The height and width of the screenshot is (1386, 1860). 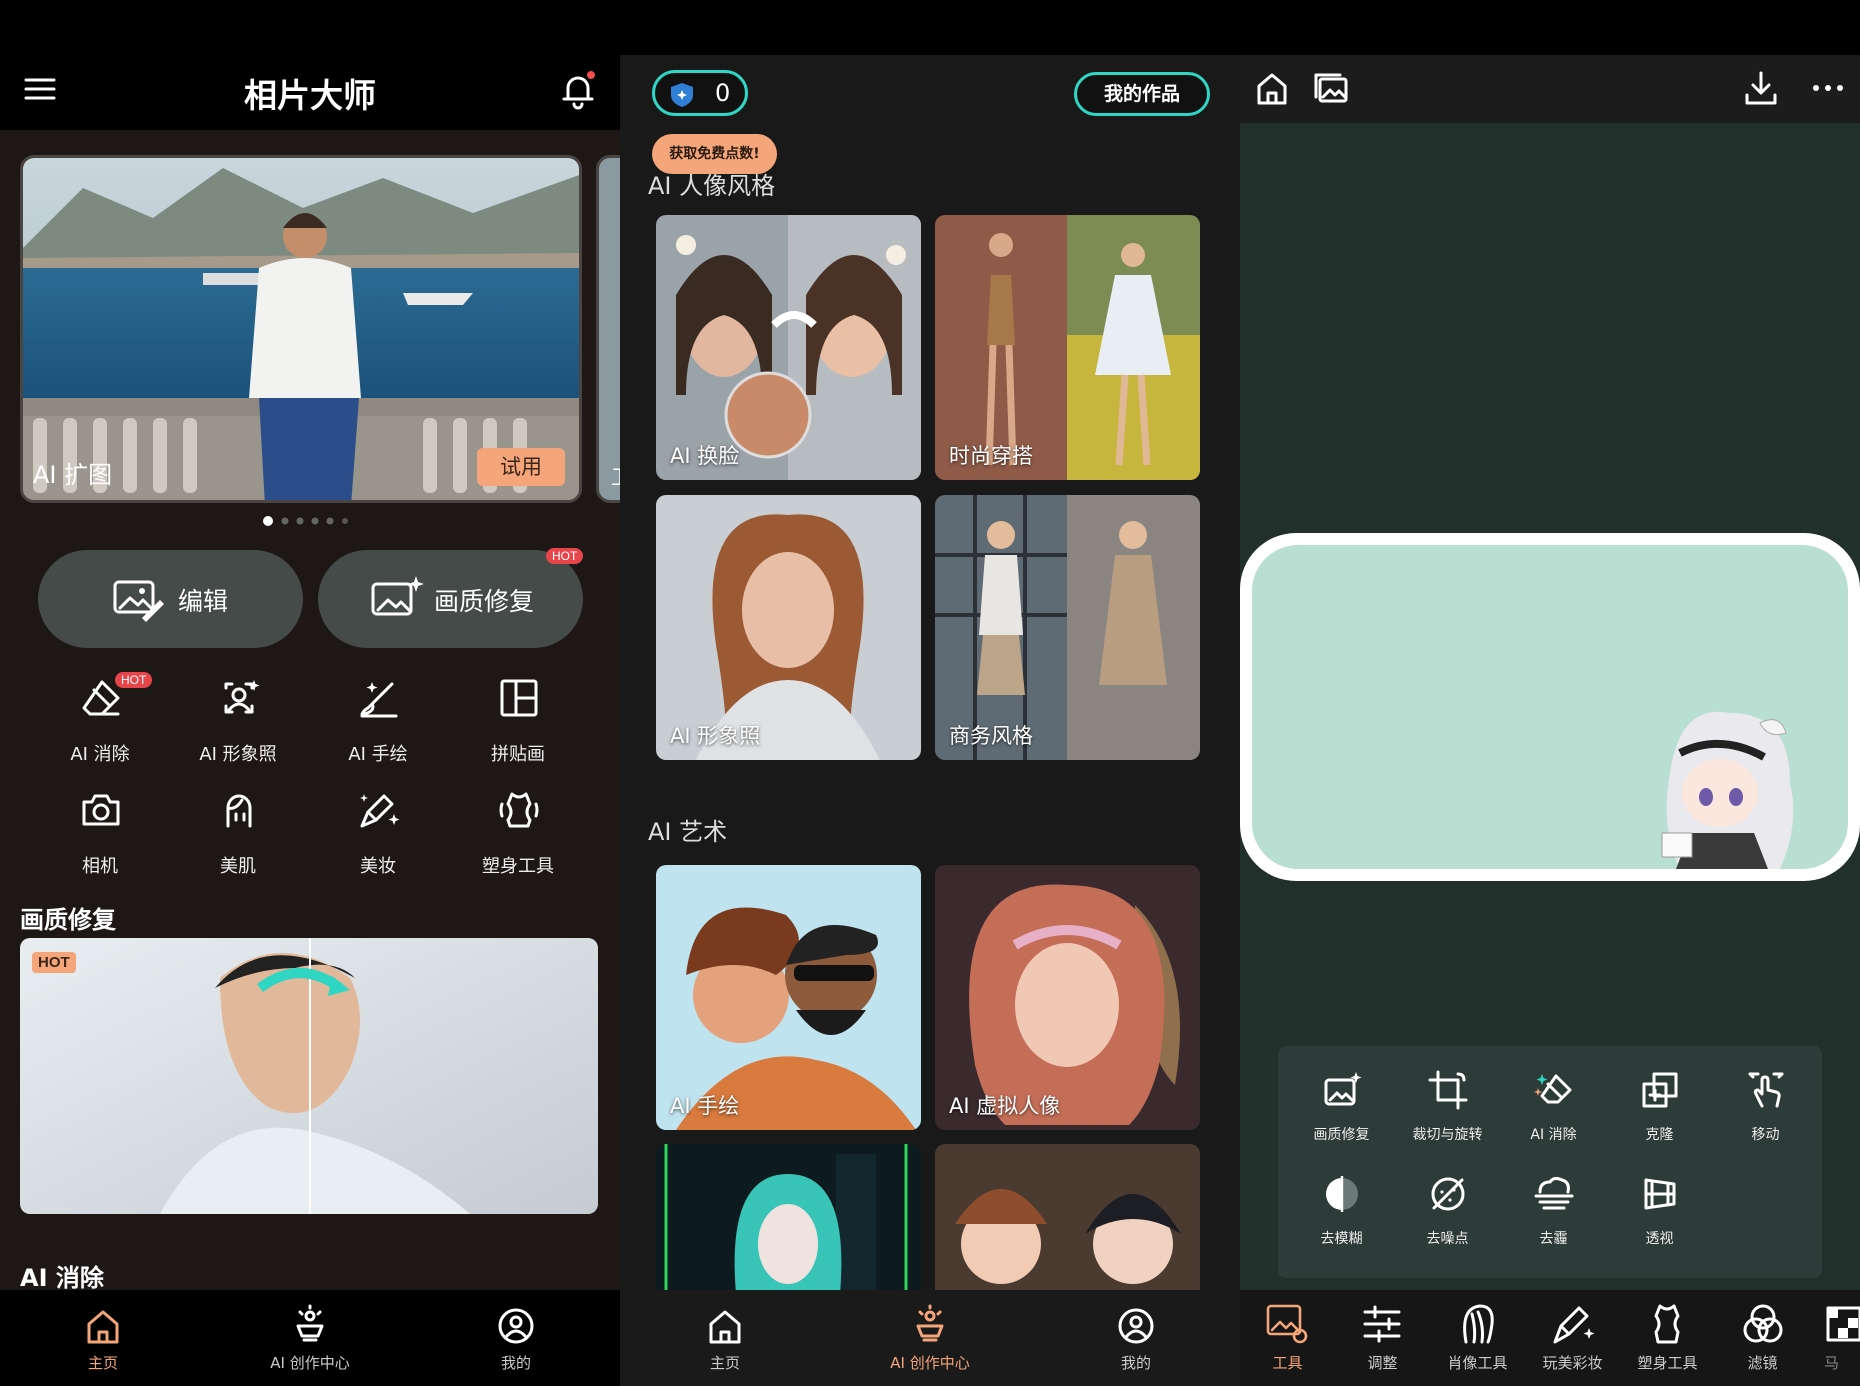 I want to click on collage-icon, so click(x=519, y=698).